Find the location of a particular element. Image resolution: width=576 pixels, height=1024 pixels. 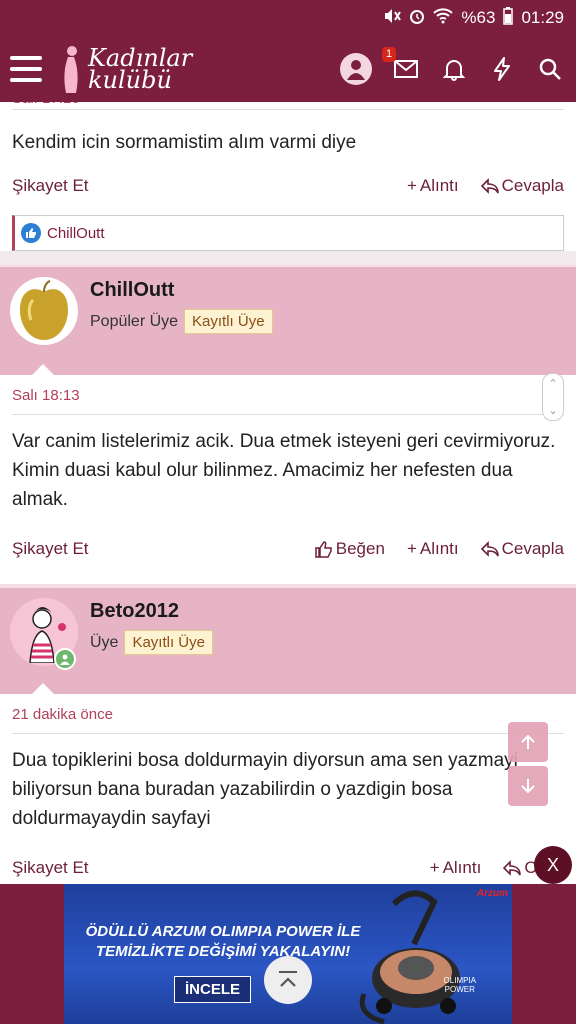

messages-badge: 1 is located at coordinates (389, 54).